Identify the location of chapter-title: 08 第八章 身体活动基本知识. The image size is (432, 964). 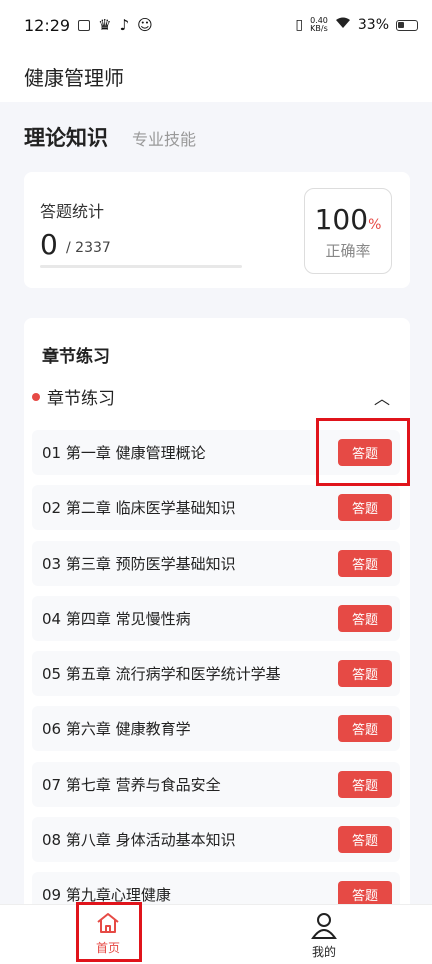
(139, 840).